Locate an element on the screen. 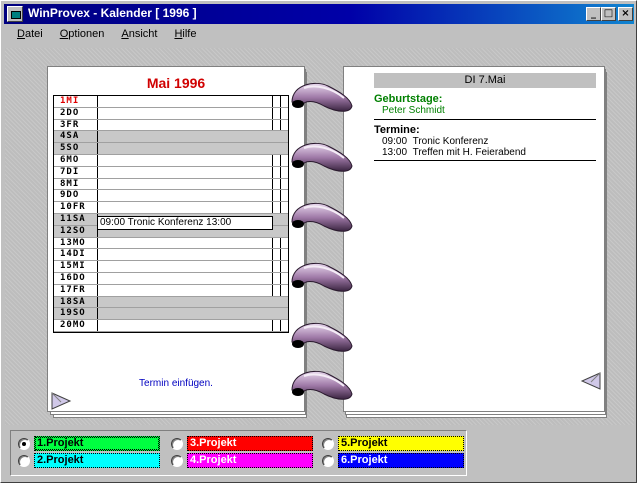 This screenshot has height=483, width=637. day-row: 13MO is located at coordinates (171, 243).